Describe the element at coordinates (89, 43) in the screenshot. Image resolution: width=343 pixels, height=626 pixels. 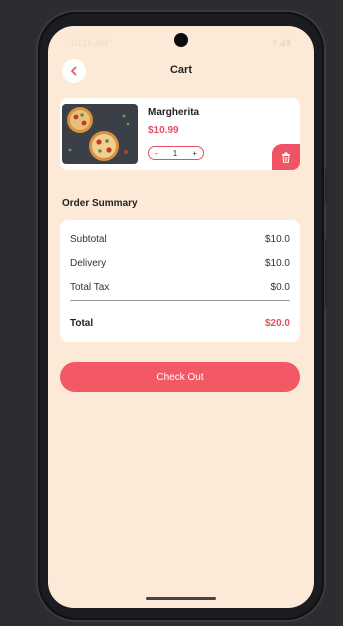
I see `status-time: 10:15 AM` at that location.